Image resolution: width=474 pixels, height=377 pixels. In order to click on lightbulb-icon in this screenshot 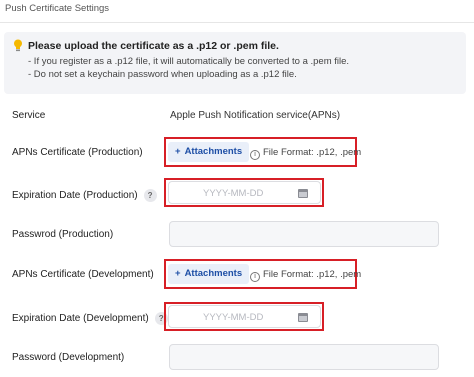, I will do `click(18, 45)`.